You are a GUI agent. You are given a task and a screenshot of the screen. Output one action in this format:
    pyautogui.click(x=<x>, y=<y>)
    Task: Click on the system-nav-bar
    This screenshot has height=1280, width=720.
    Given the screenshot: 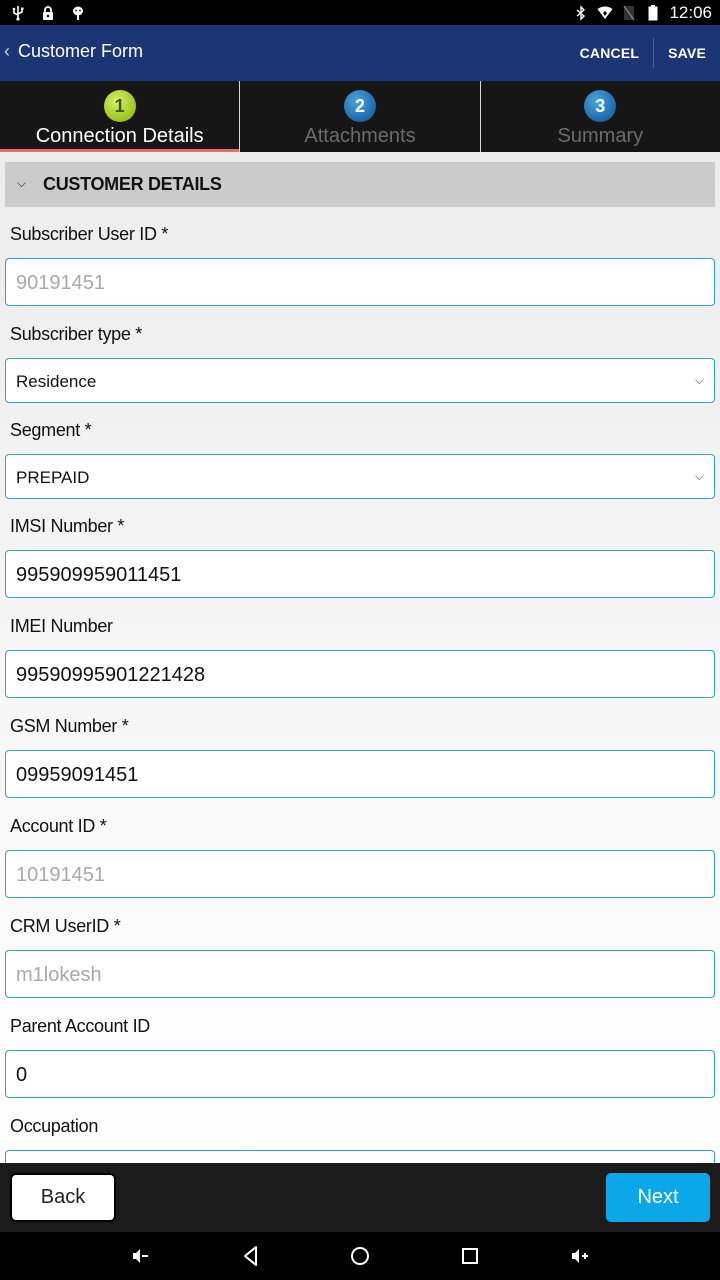 What is the action you would take?
    pyautogui.click(x=360, y=1256)
    